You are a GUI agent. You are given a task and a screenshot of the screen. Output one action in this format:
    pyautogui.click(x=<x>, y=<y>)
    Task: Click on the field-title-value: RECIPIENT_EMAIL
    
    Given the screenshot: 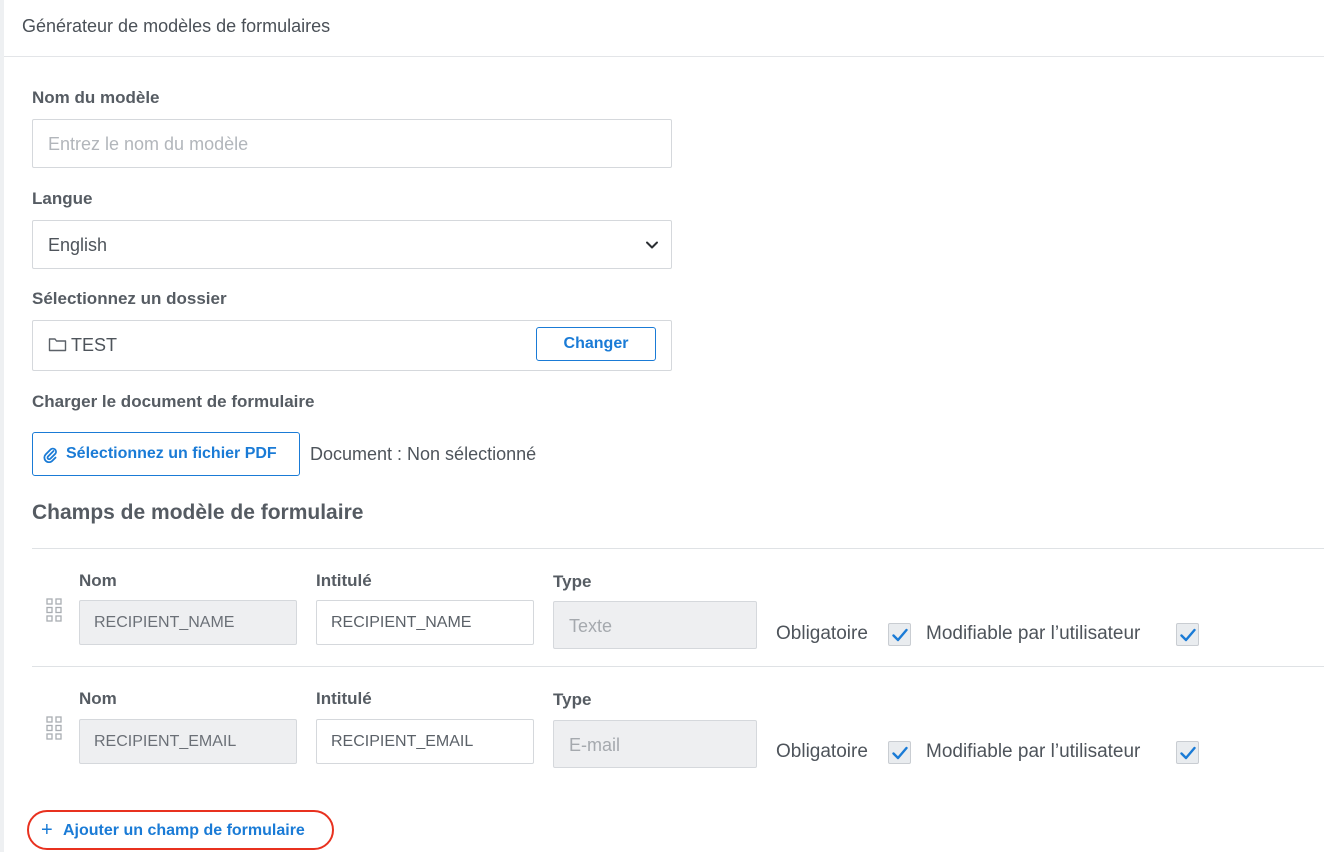 What is the action you would take?
    pyautogui.click(x=402, y=741)
    